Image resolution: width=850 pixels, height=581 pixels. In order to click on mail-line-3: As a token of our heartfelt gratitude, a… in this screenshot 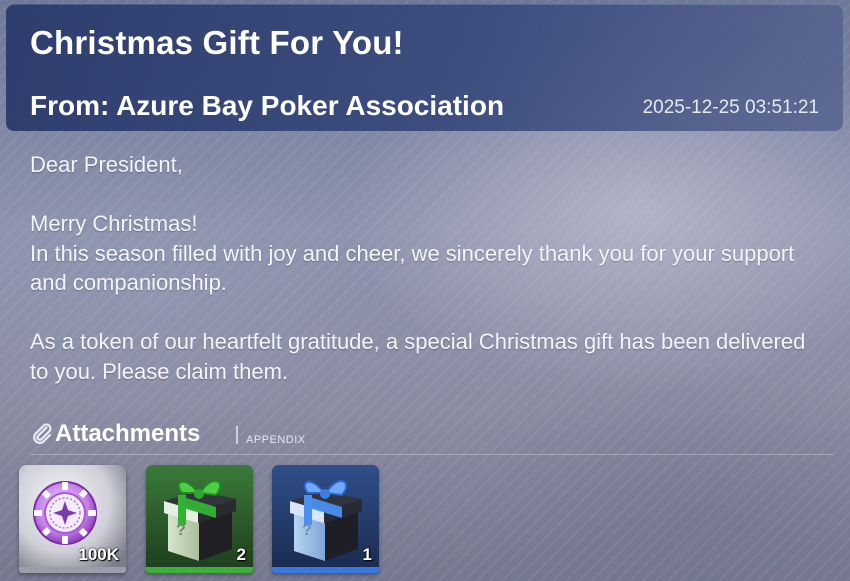, I will do `click(418, 356)`.